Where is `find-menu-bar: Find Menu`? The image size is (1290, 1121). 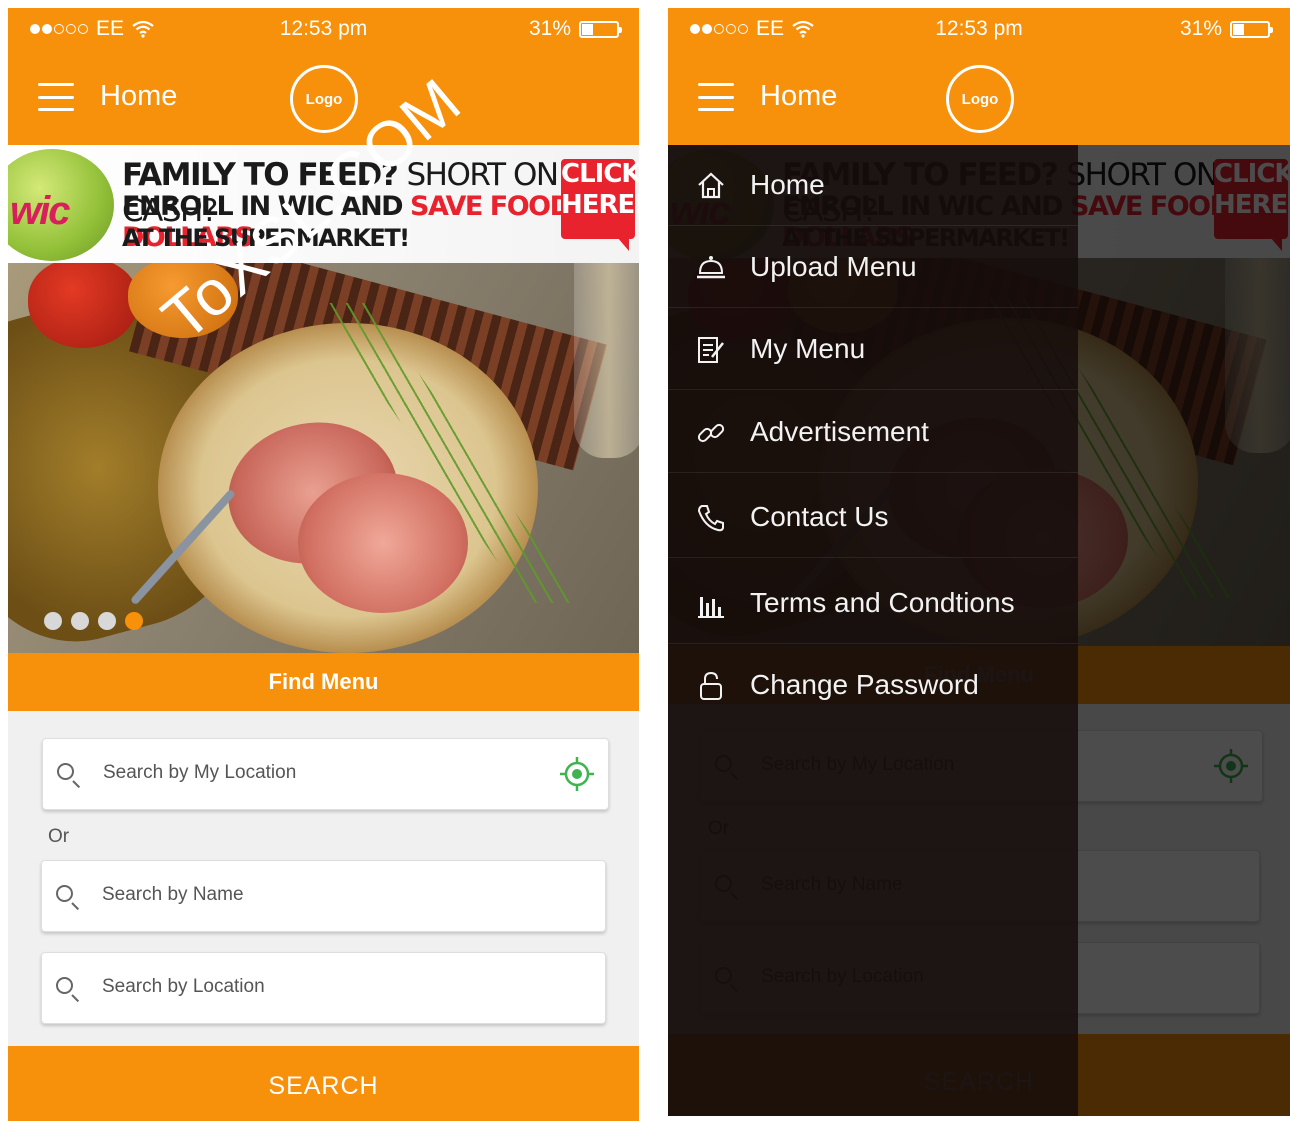
find-menu-bar: Find Menu is located at coordinates (323, 682).